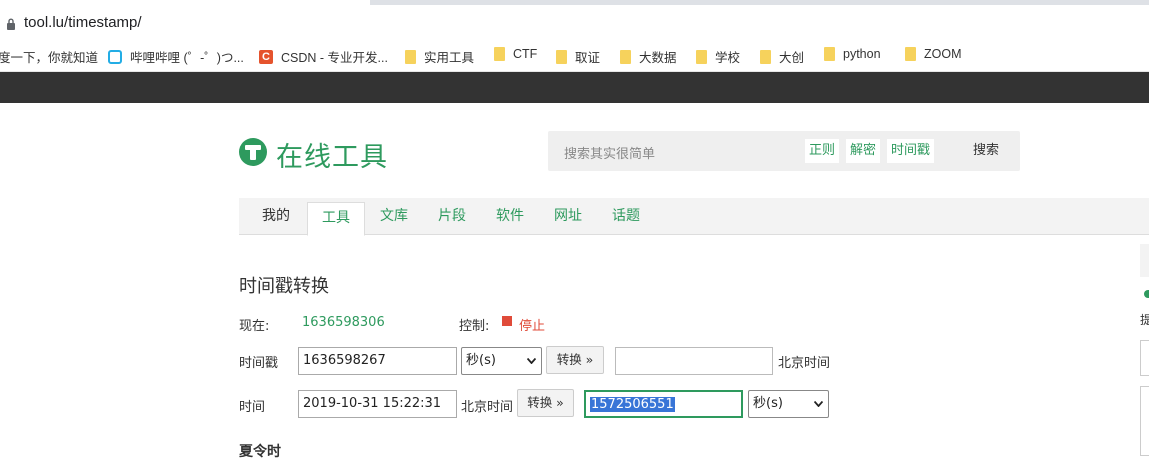  Describe the element at coordinates (510, 216) in the screenshot. I see `nav-software: 软件` at that location.